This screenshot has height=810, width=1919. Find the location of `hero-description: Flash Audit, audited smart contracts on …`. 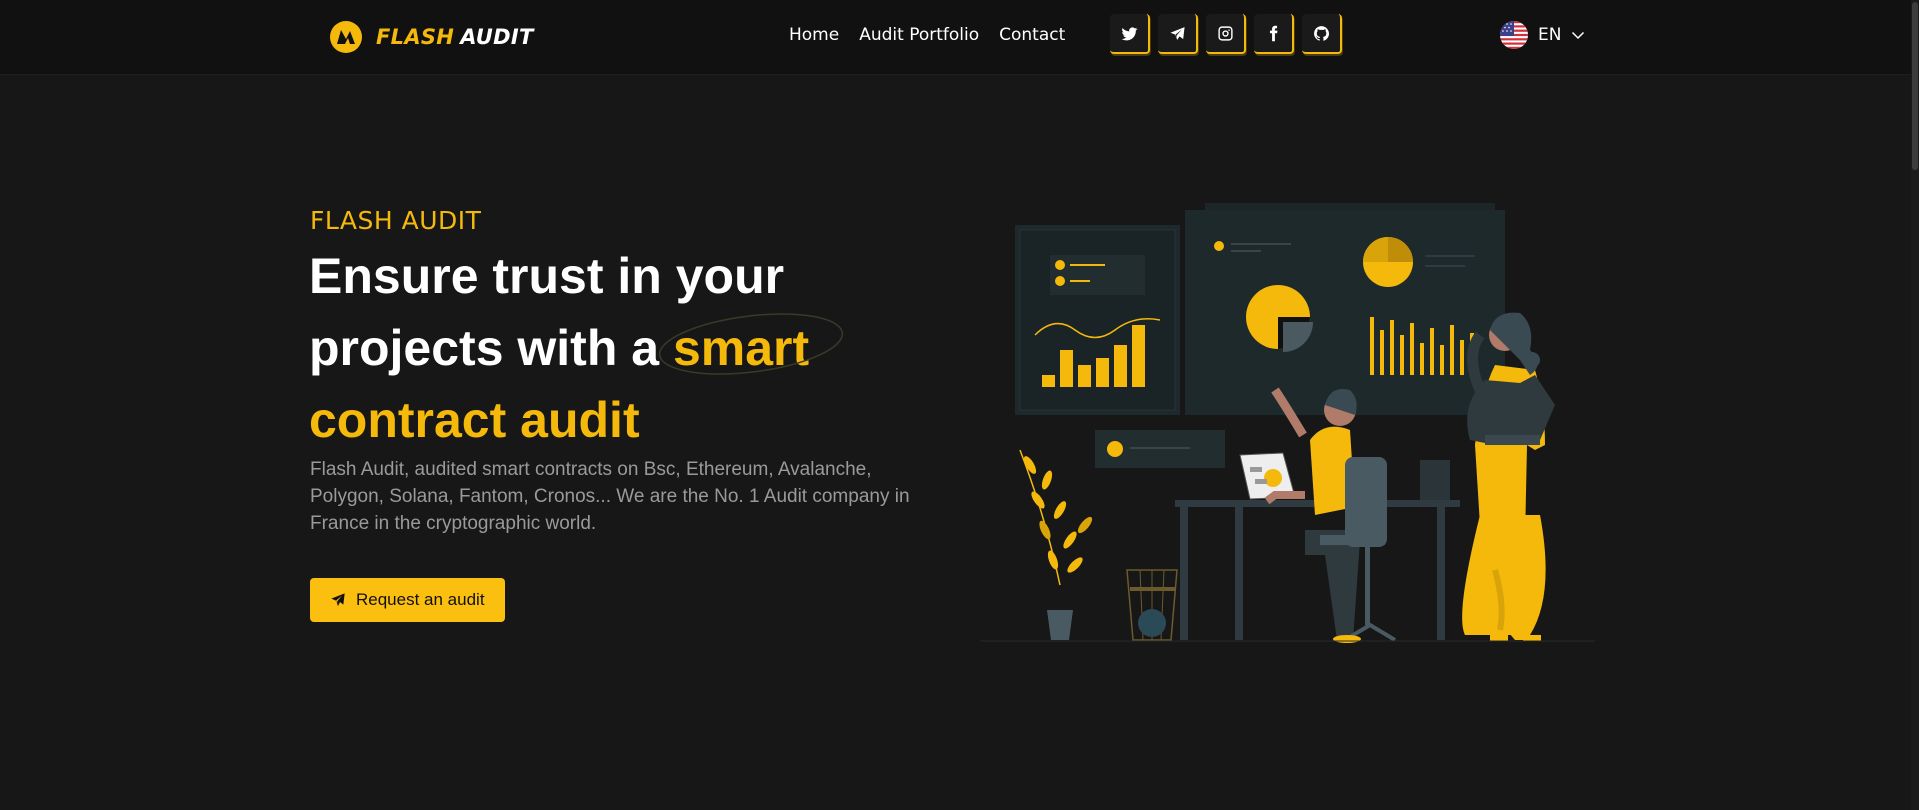

hero-description: Flash Audit, audited smart contracts on … is located at coordinates (610, 496).